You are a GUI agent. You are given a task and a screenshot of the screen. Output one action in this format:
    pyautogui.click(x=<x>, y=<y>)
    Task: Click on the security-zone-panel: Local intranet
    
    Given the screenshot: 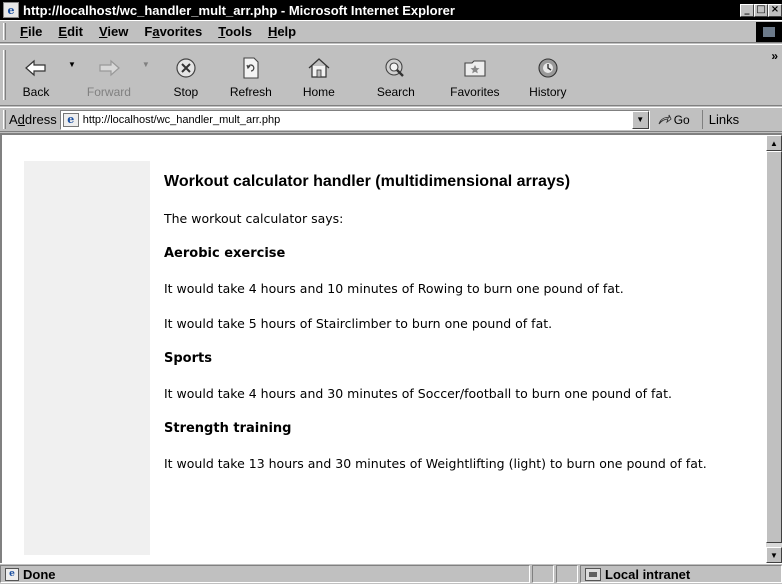 What is the action you would take?
    pyautogui.click(x=681, y=574)
    